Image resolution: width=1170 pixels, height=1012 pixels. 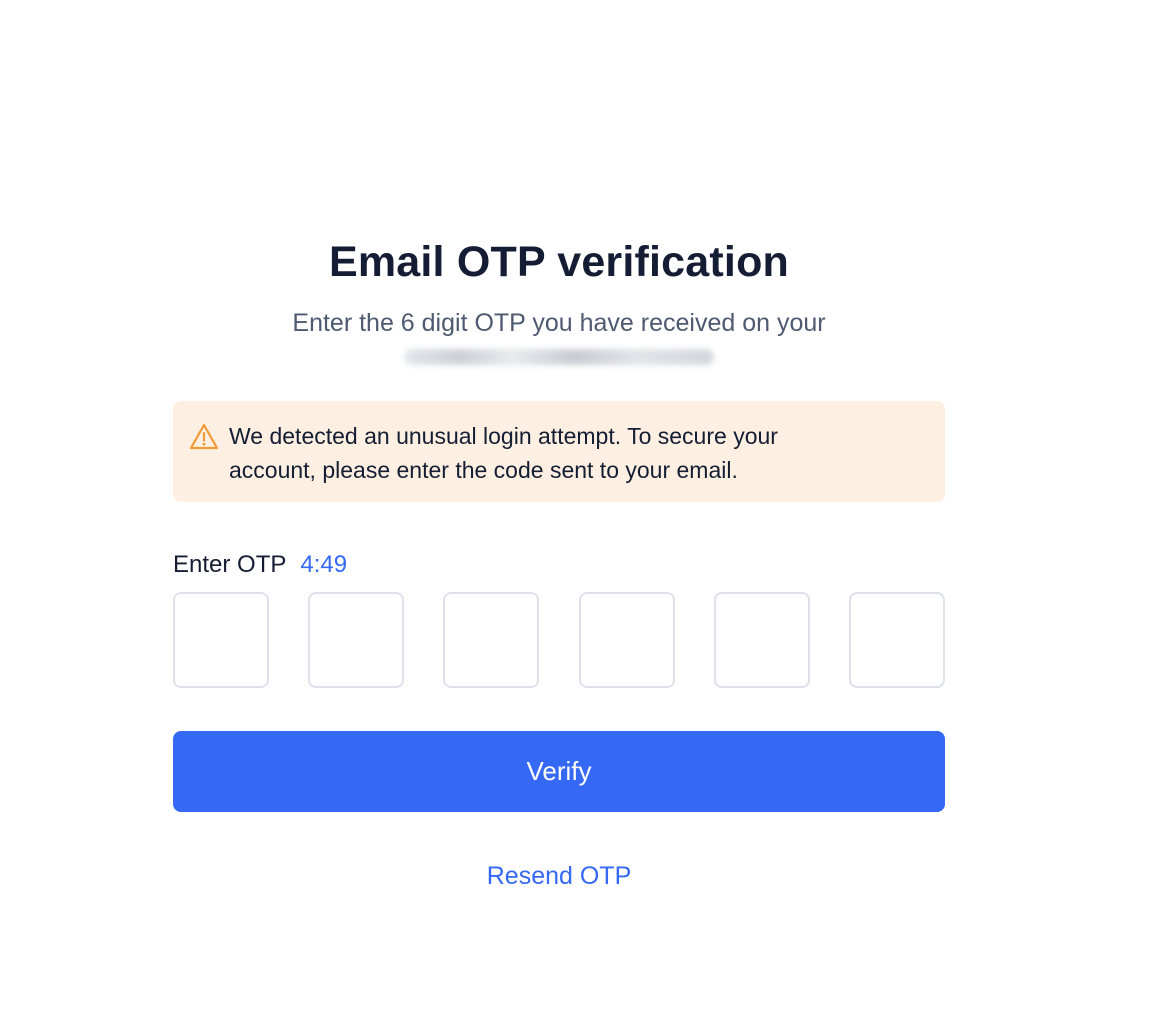 What do you see at coordinates (559, 357) in the screenshot?
I see `masked-email` at bounding box center [559, 357].